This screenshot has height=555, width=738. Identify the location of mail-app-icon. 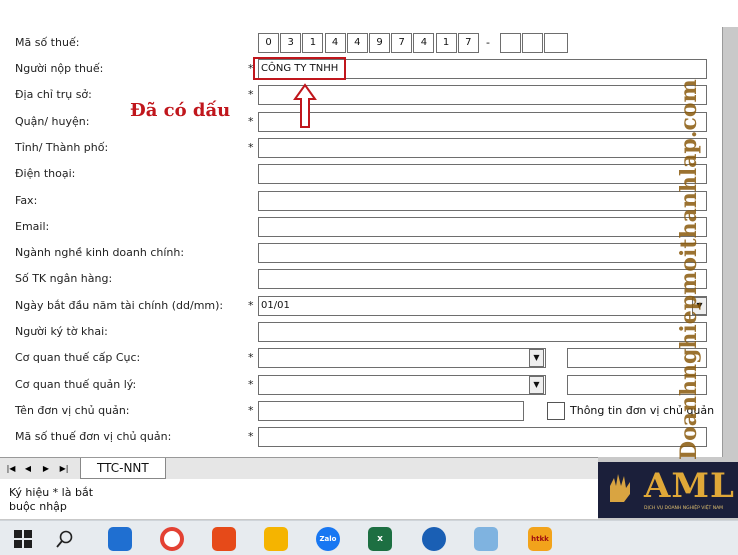
(434, 539).